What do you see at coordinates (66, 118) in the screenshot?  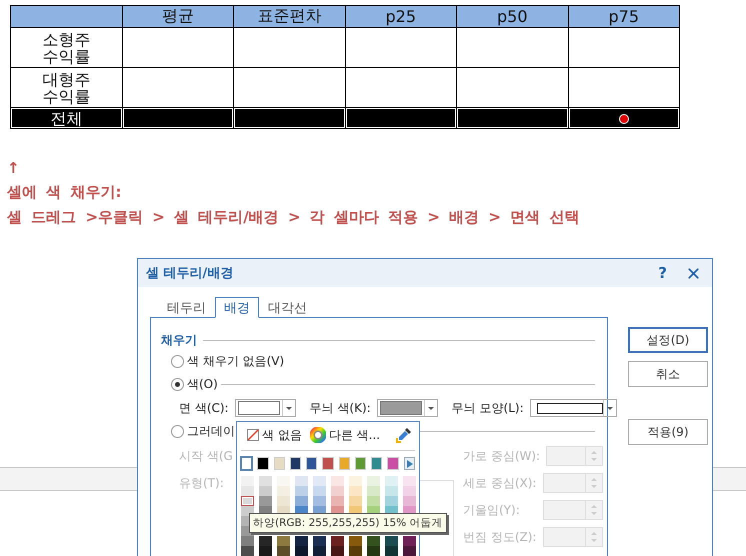 I see `row-label-cell: 전체` at bounding box center [66, 118].